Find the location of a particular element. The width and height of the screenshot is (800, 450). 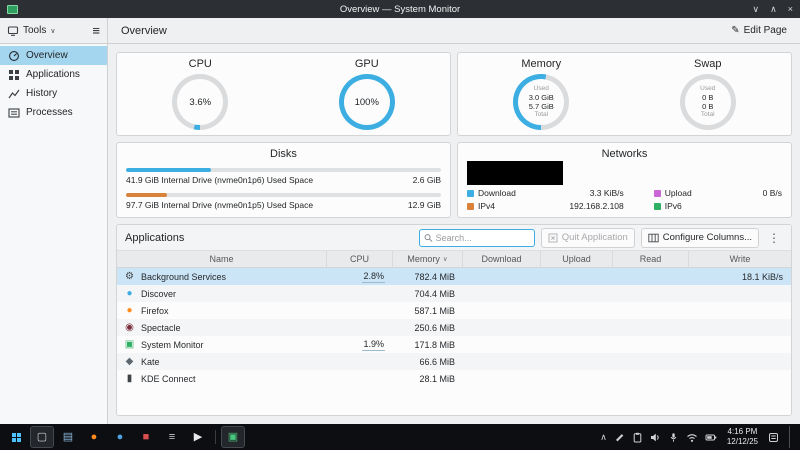

hamburger-menu-button: ≡ is located at coordinates (96, 30).